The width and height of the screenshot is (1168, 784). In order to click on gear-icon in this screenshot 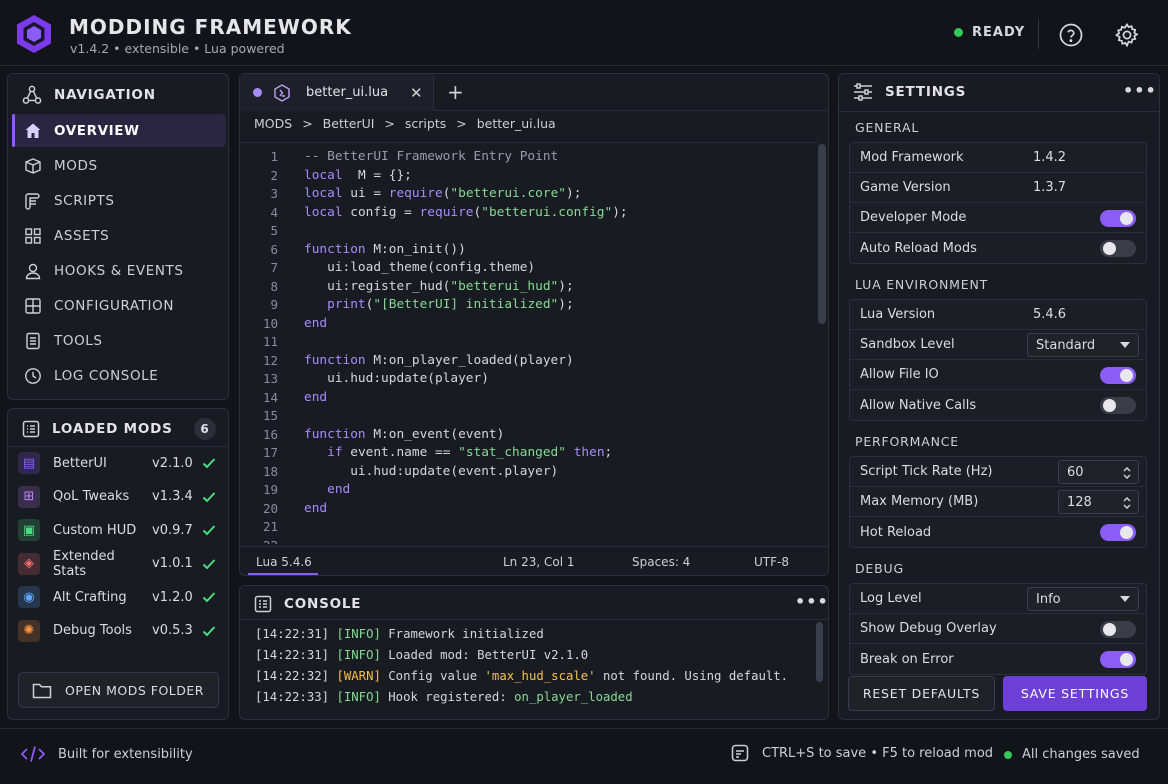, I will do `click(1127, 35)`.